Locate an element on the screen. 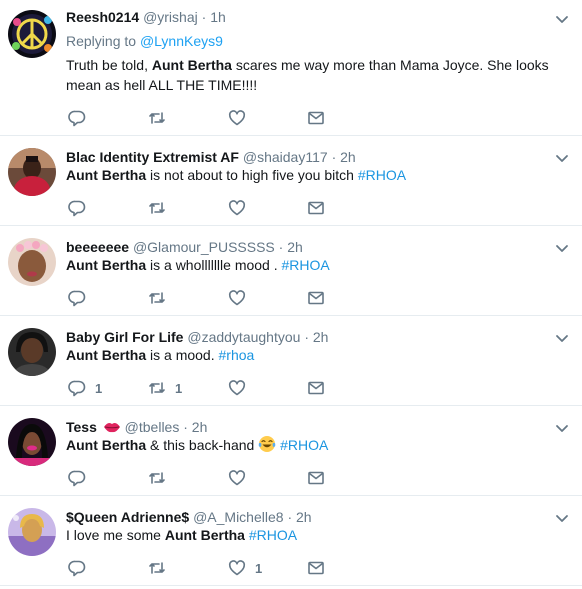 The height and width of the screenshot is (589, 582). kiss-lips-icon is located at coordinates (111, 428).